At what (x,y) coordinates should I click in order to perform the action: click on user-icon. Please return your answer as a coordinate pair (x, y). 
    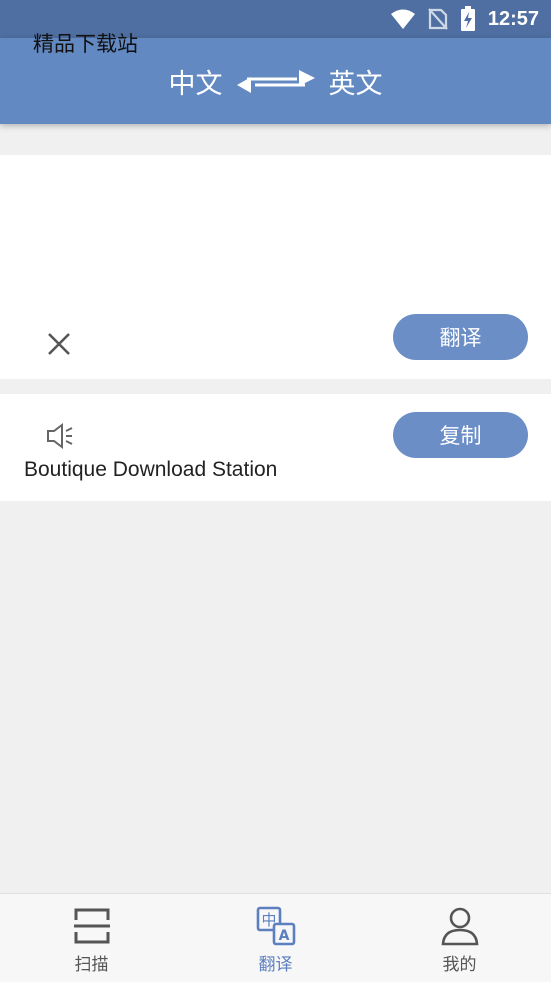
    Looking at the image, I should click on (459, 926).